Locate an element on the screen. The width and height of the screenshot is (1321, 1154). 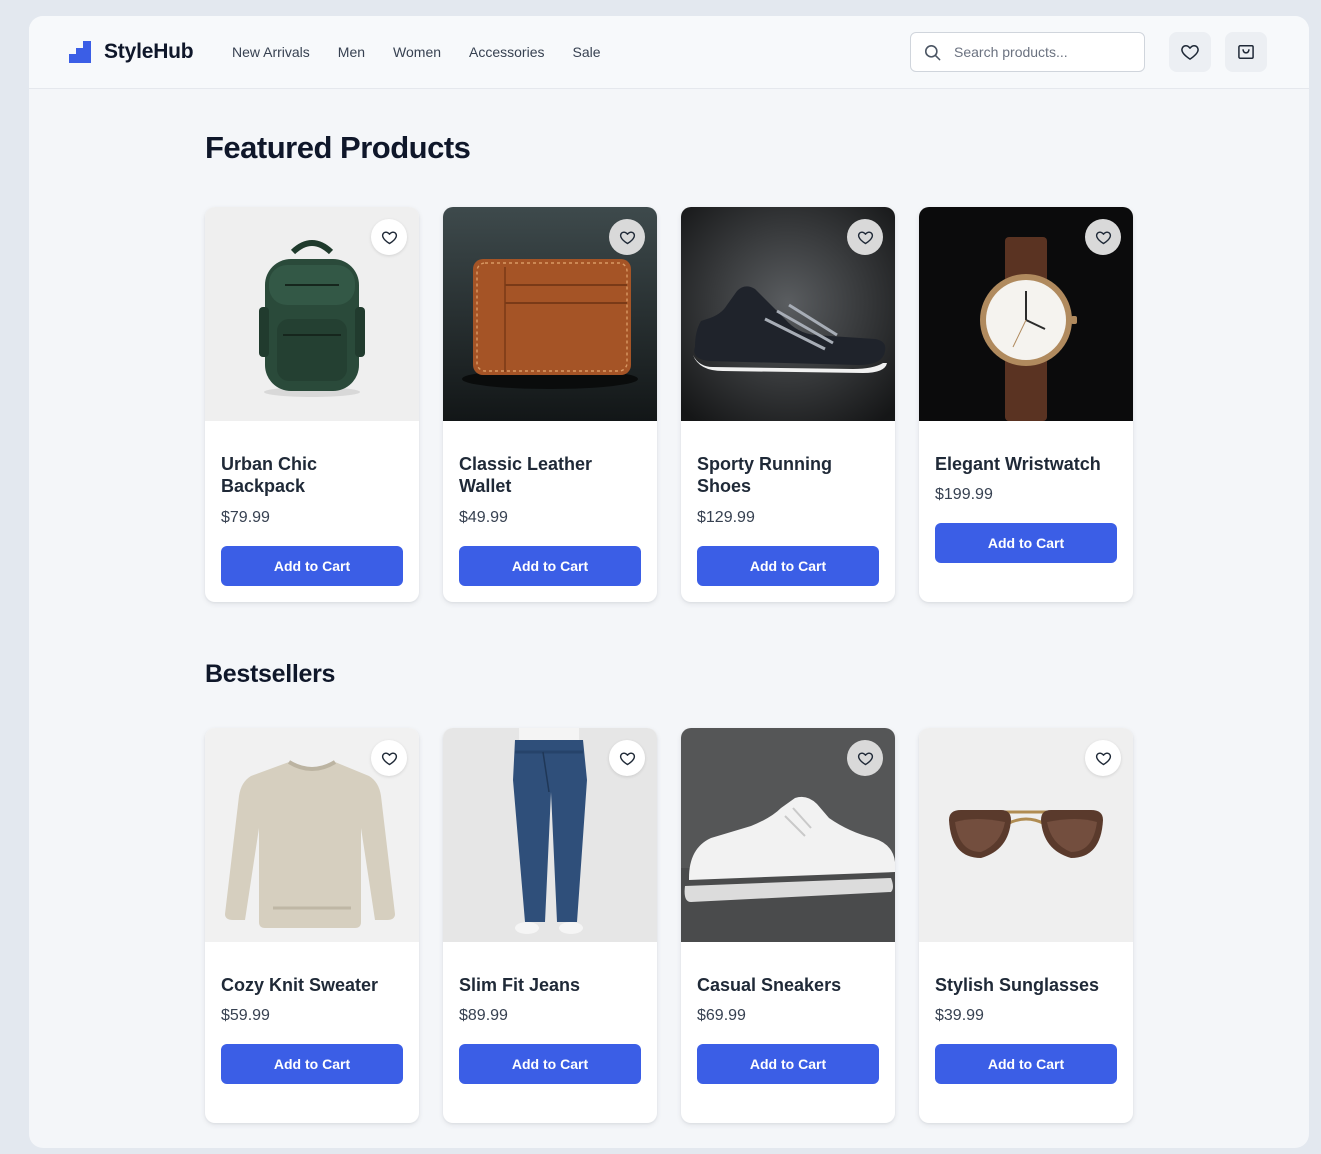
logo: StyleHub is located at coordinates (131, 52).